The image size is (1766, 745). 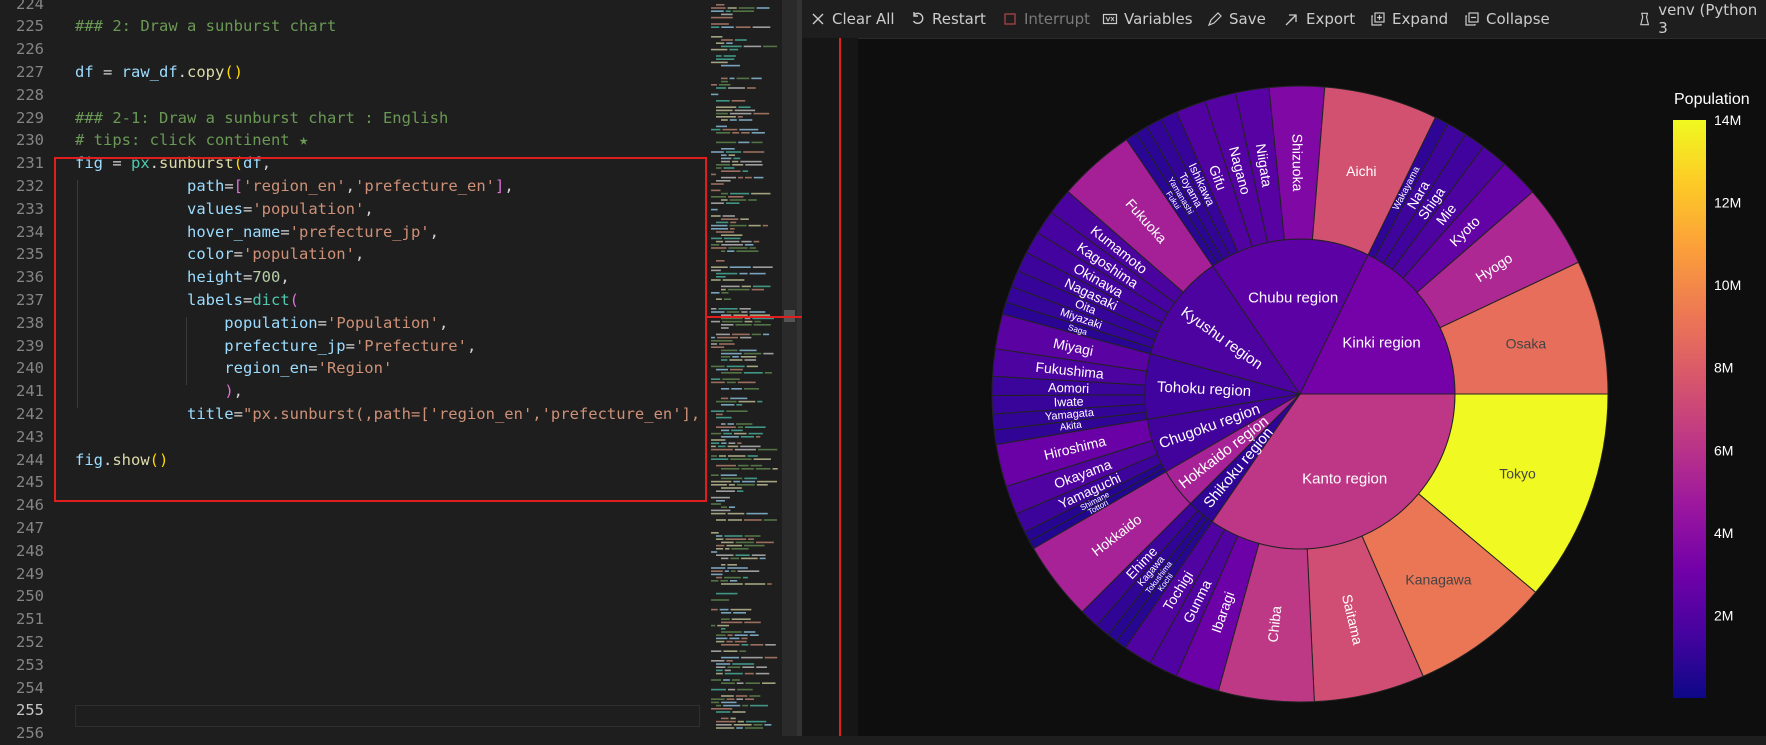 What do you see at coordinates (1319, 19) in the screenshot?
I see `export-button: Export` at bounding box center [1319, 19].